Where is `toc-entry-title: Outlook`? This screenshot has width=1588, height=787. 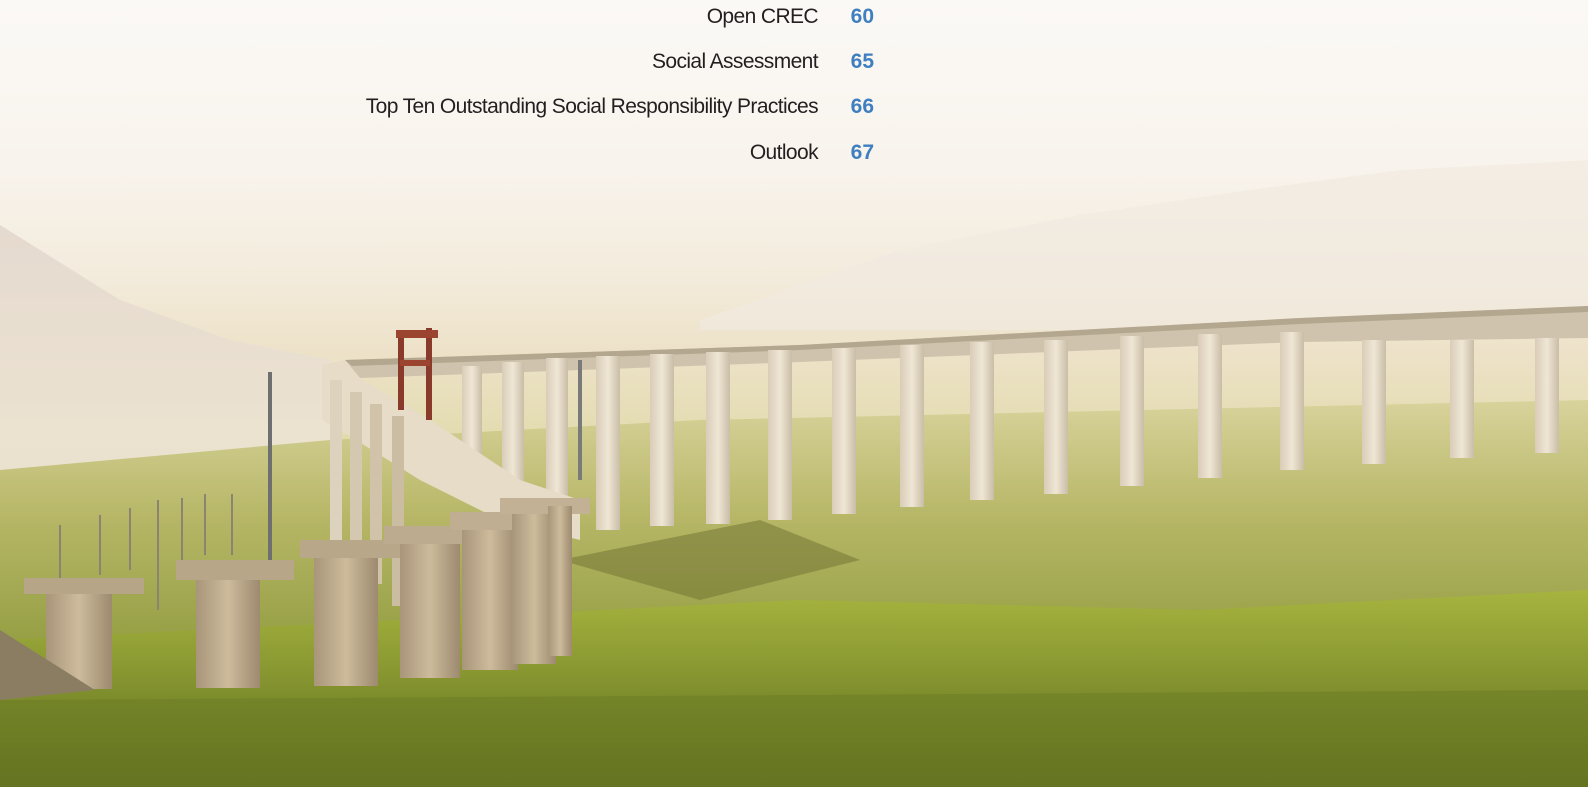 toc-entry-title: Outlook is located at coordinates (784, 152).